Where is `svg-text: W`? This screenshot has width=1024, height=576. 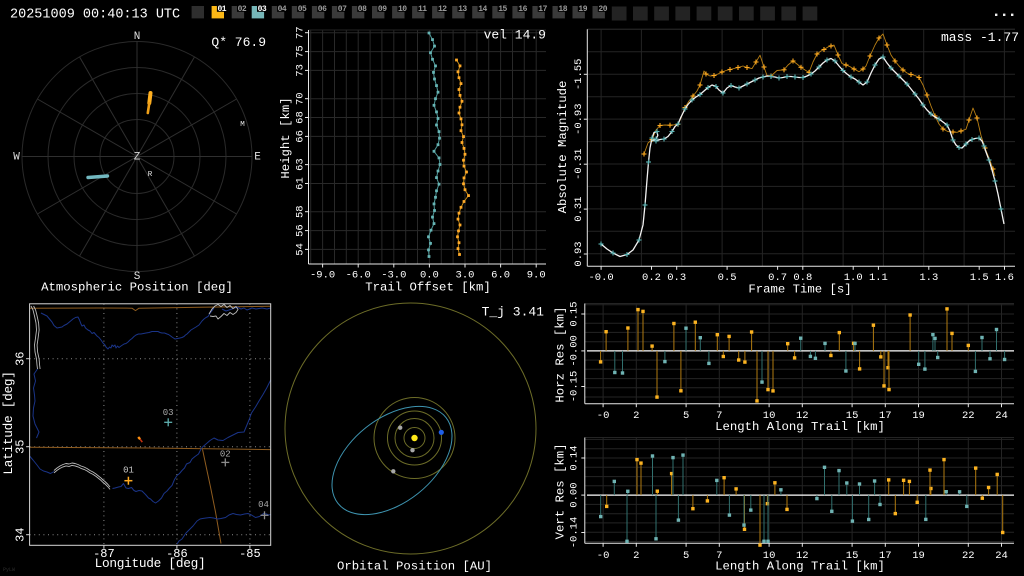 svg-text: W is located at coordinates (16, 158).